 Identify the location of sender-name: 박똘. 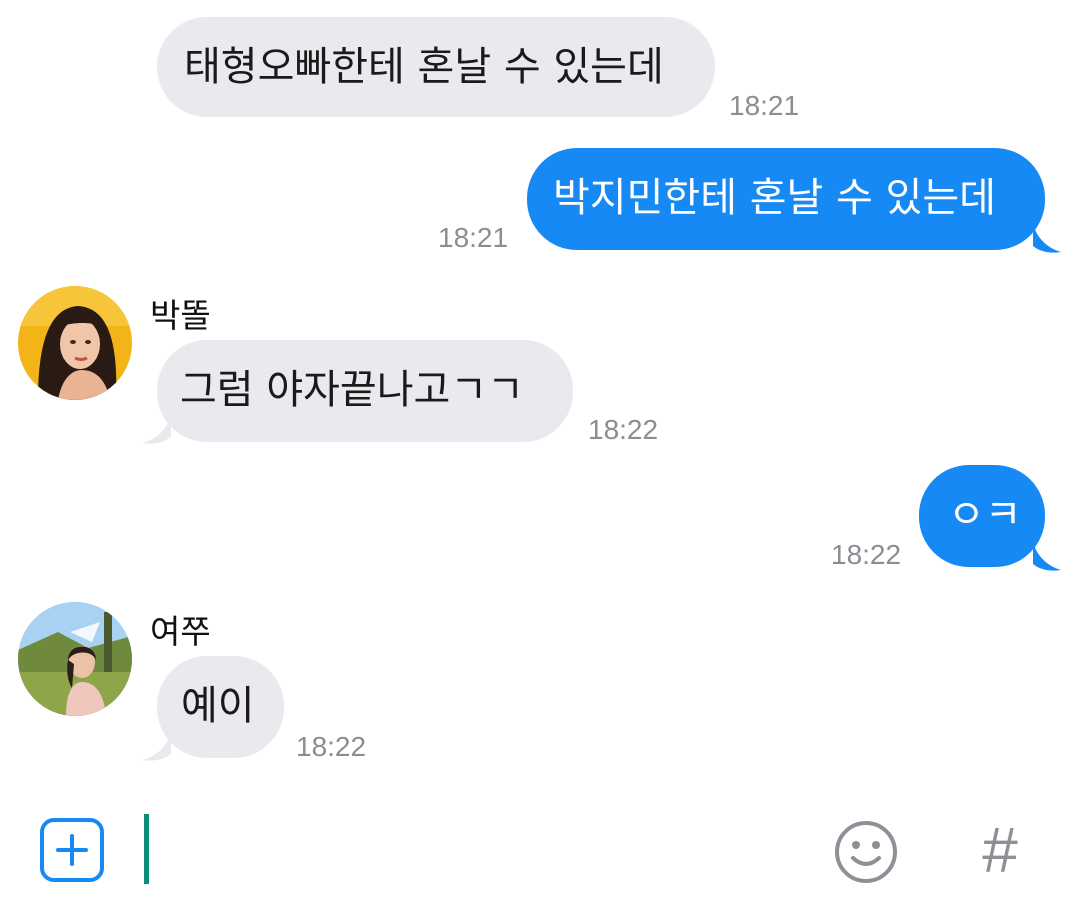
(180, 315).